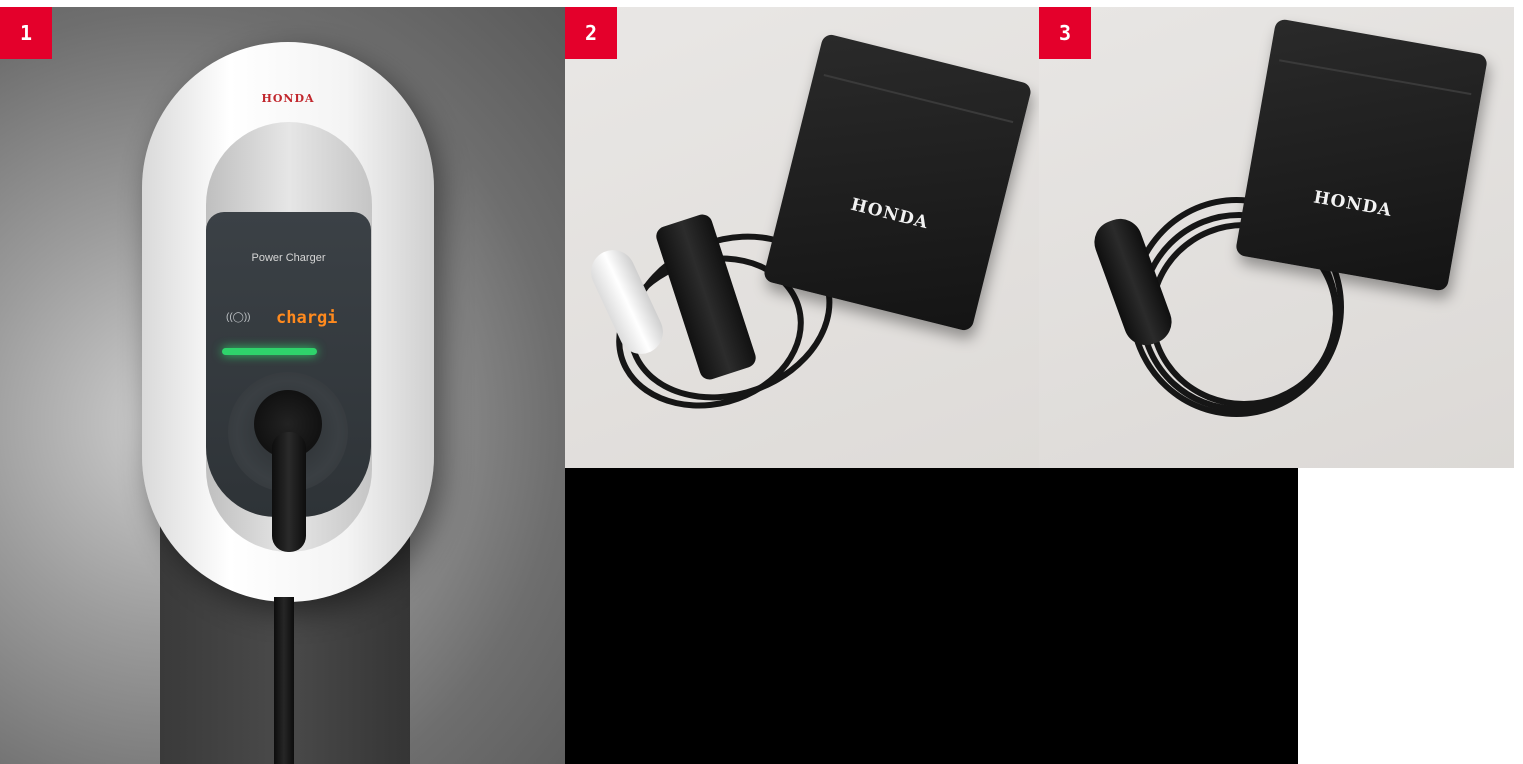  Describe the element at coordinates (1065, 33) in the screenshot. I see `gallery-number-badge: 3` at that location.